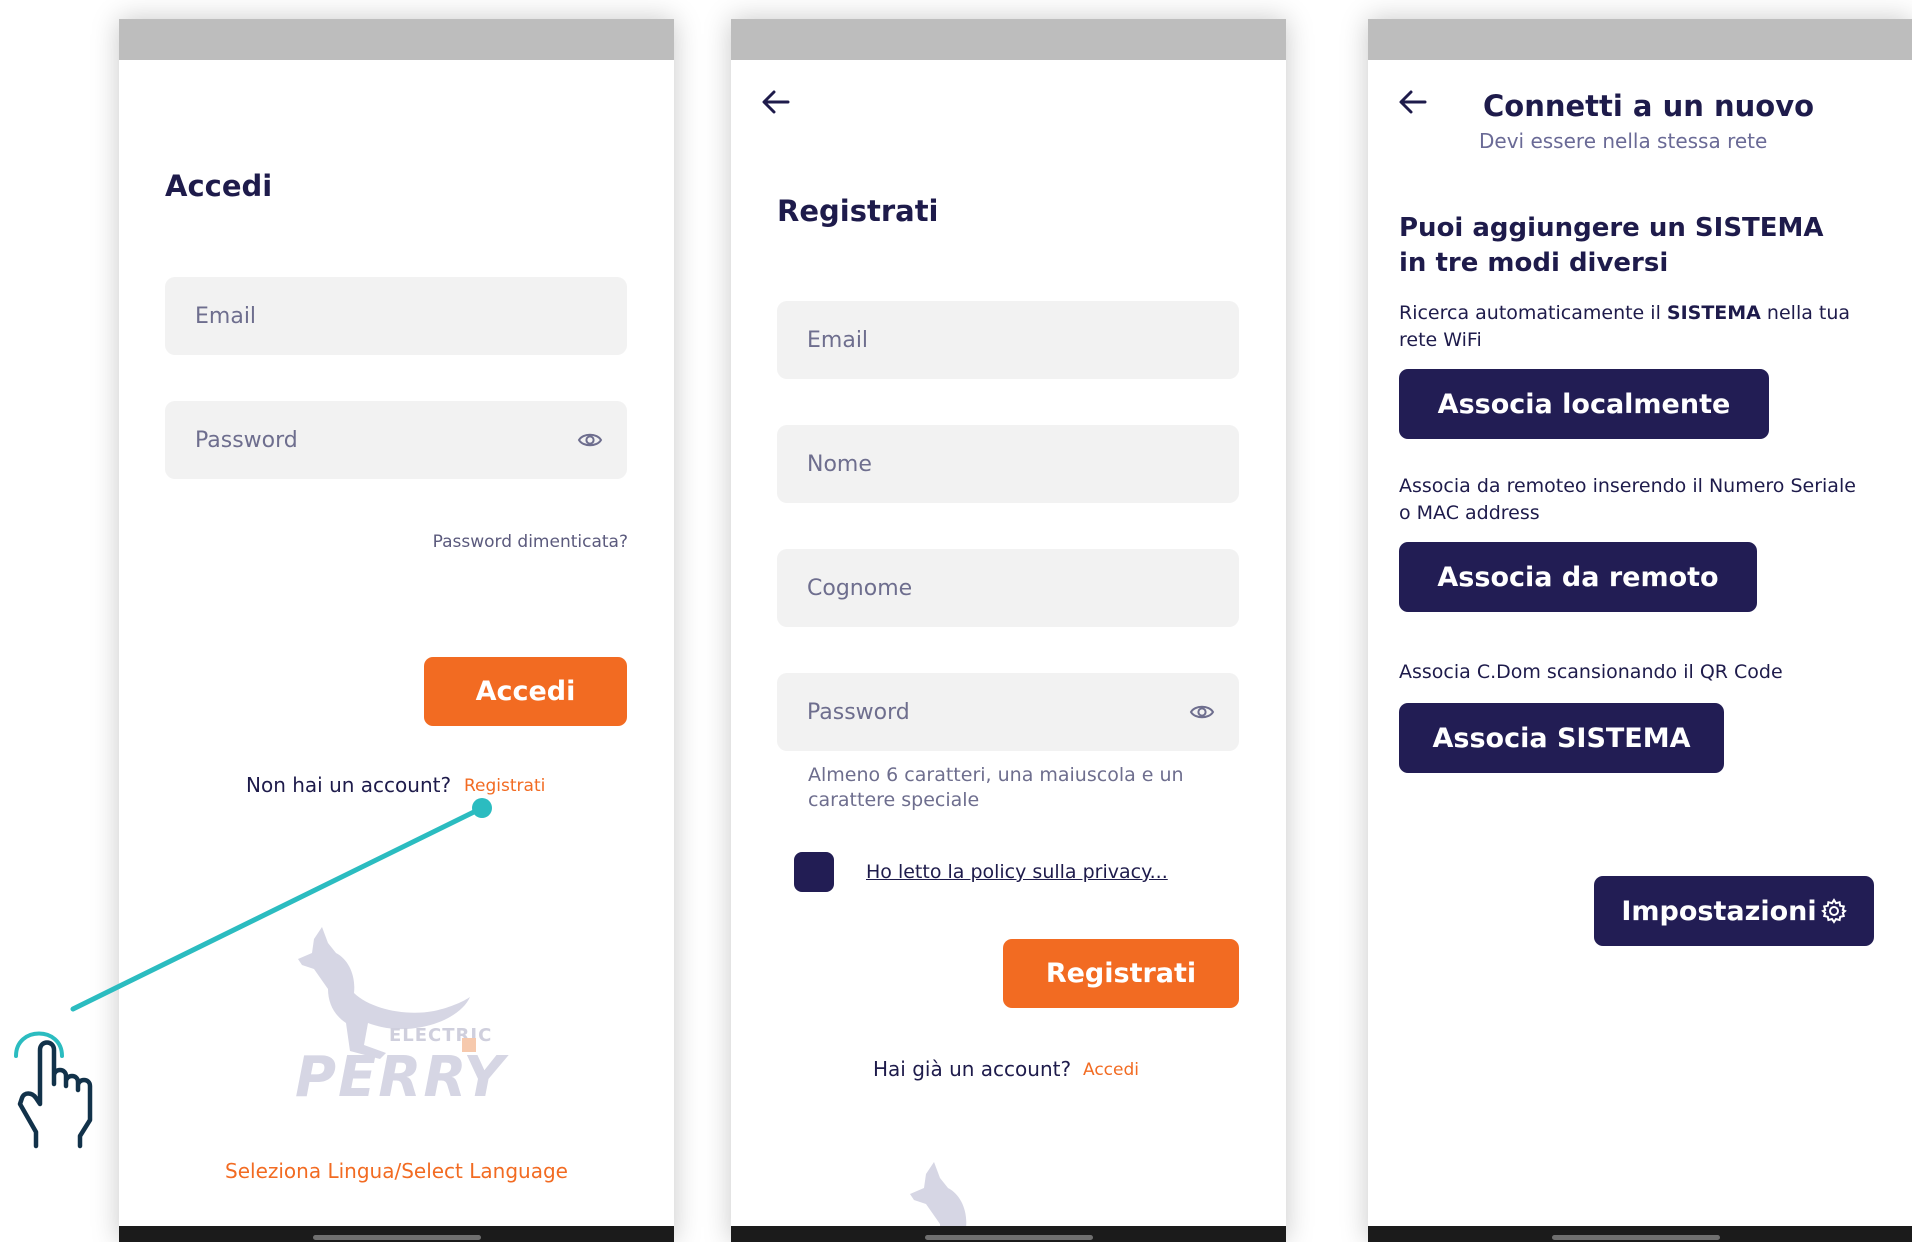 The width and height of the screenshot is (1912, 1242). I want to click on tap-annotation, so click(281, 905).